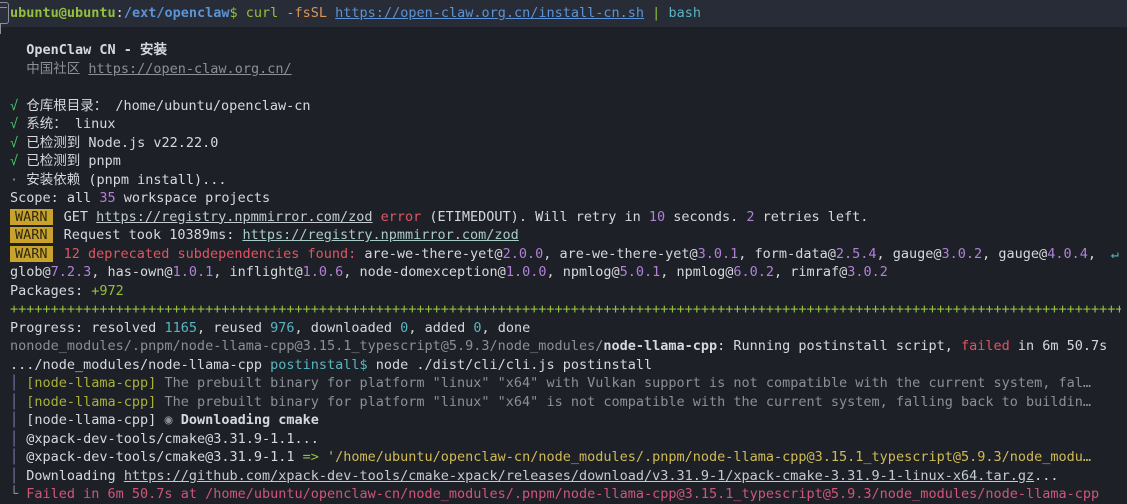 The image size is (1127, 504). I want to click on text-segment: GET, so click(76, 216).